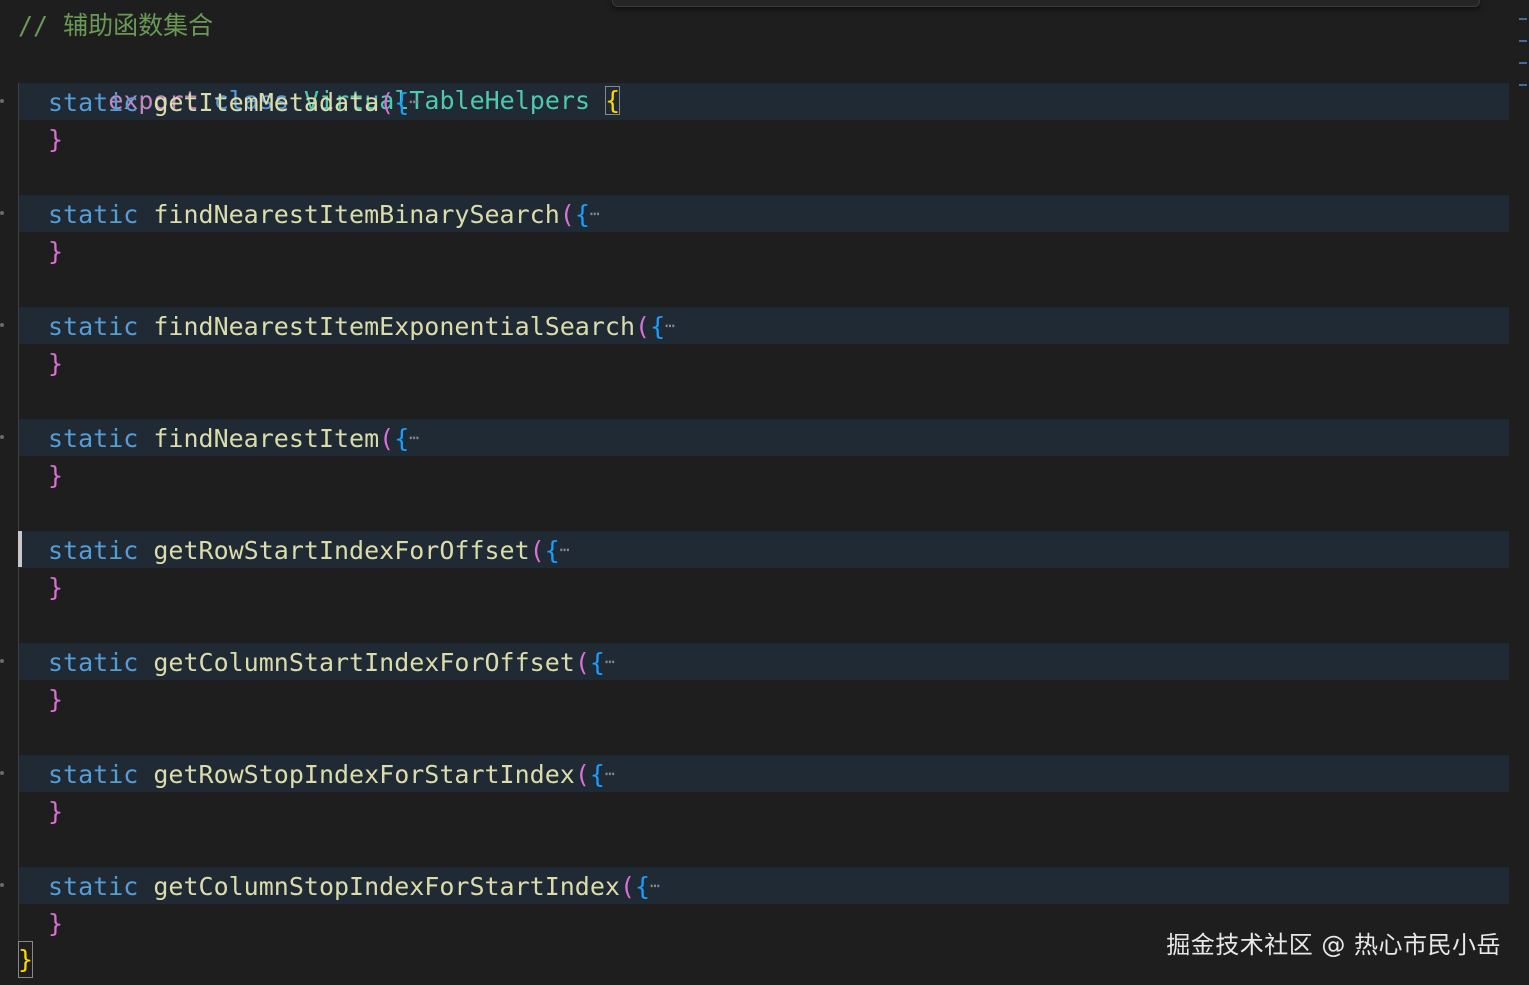 This screenshot has height=985, width=1529. I want to click on code-line-class-declaration: export class VirtualTableHelpers {, so click(310, 80).